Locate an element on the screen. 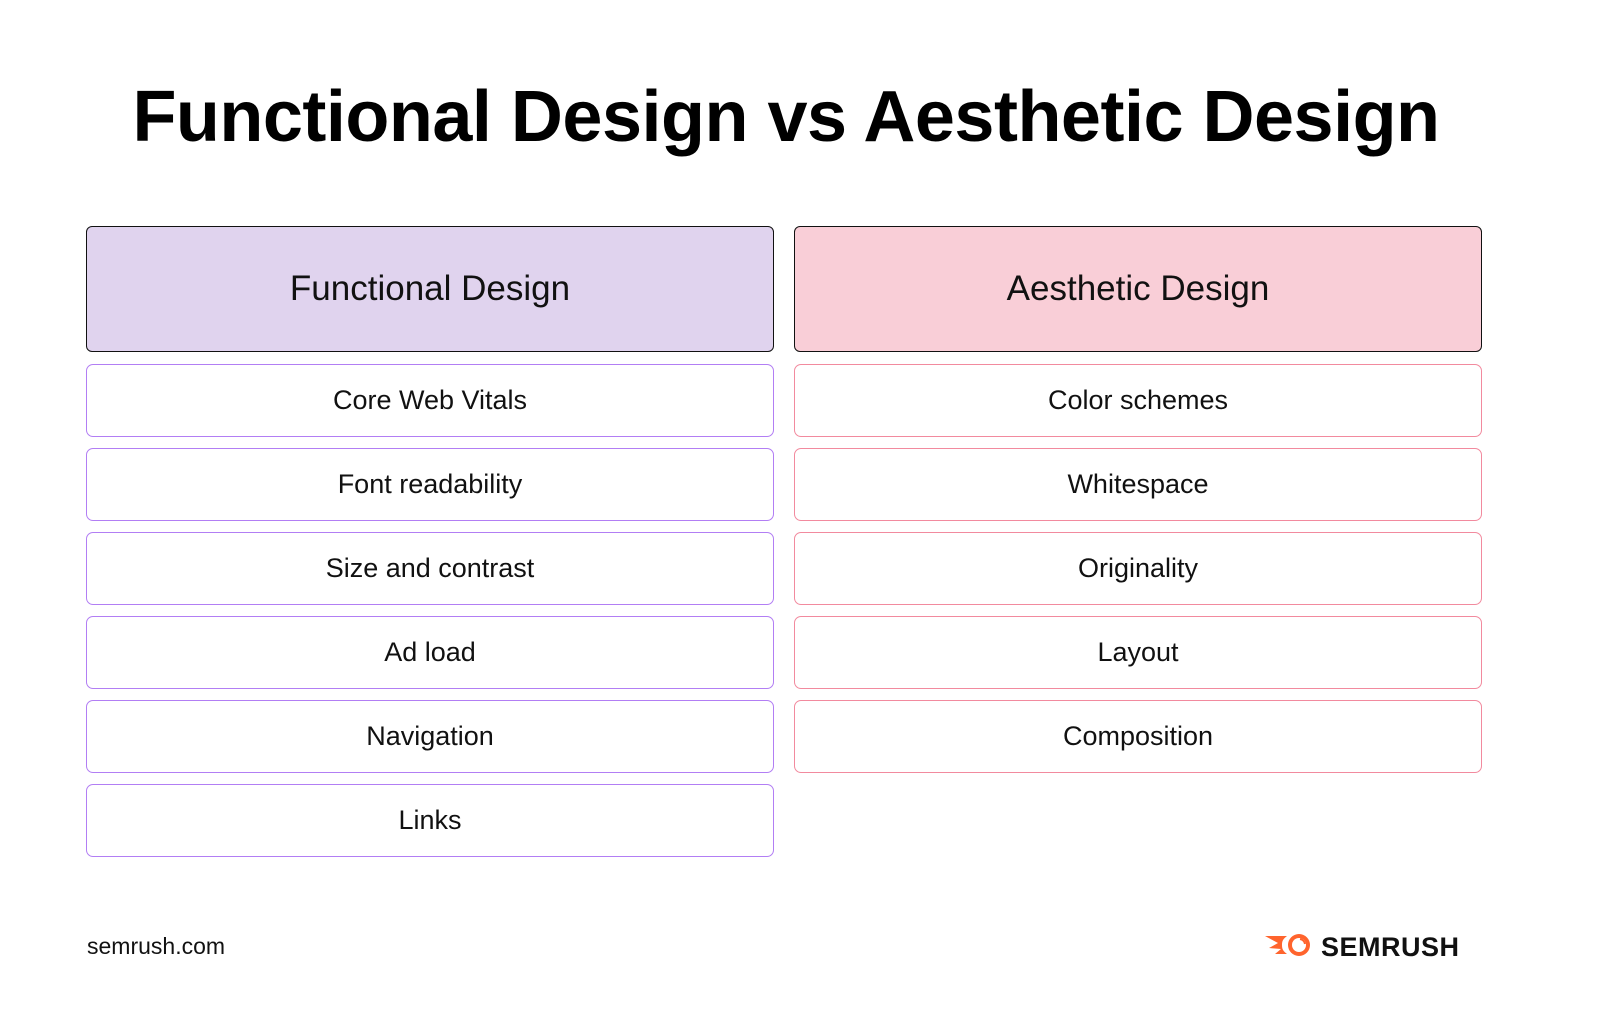 The image size is (1600, 1009). list-item: Links is located at coordinates (430, 820).